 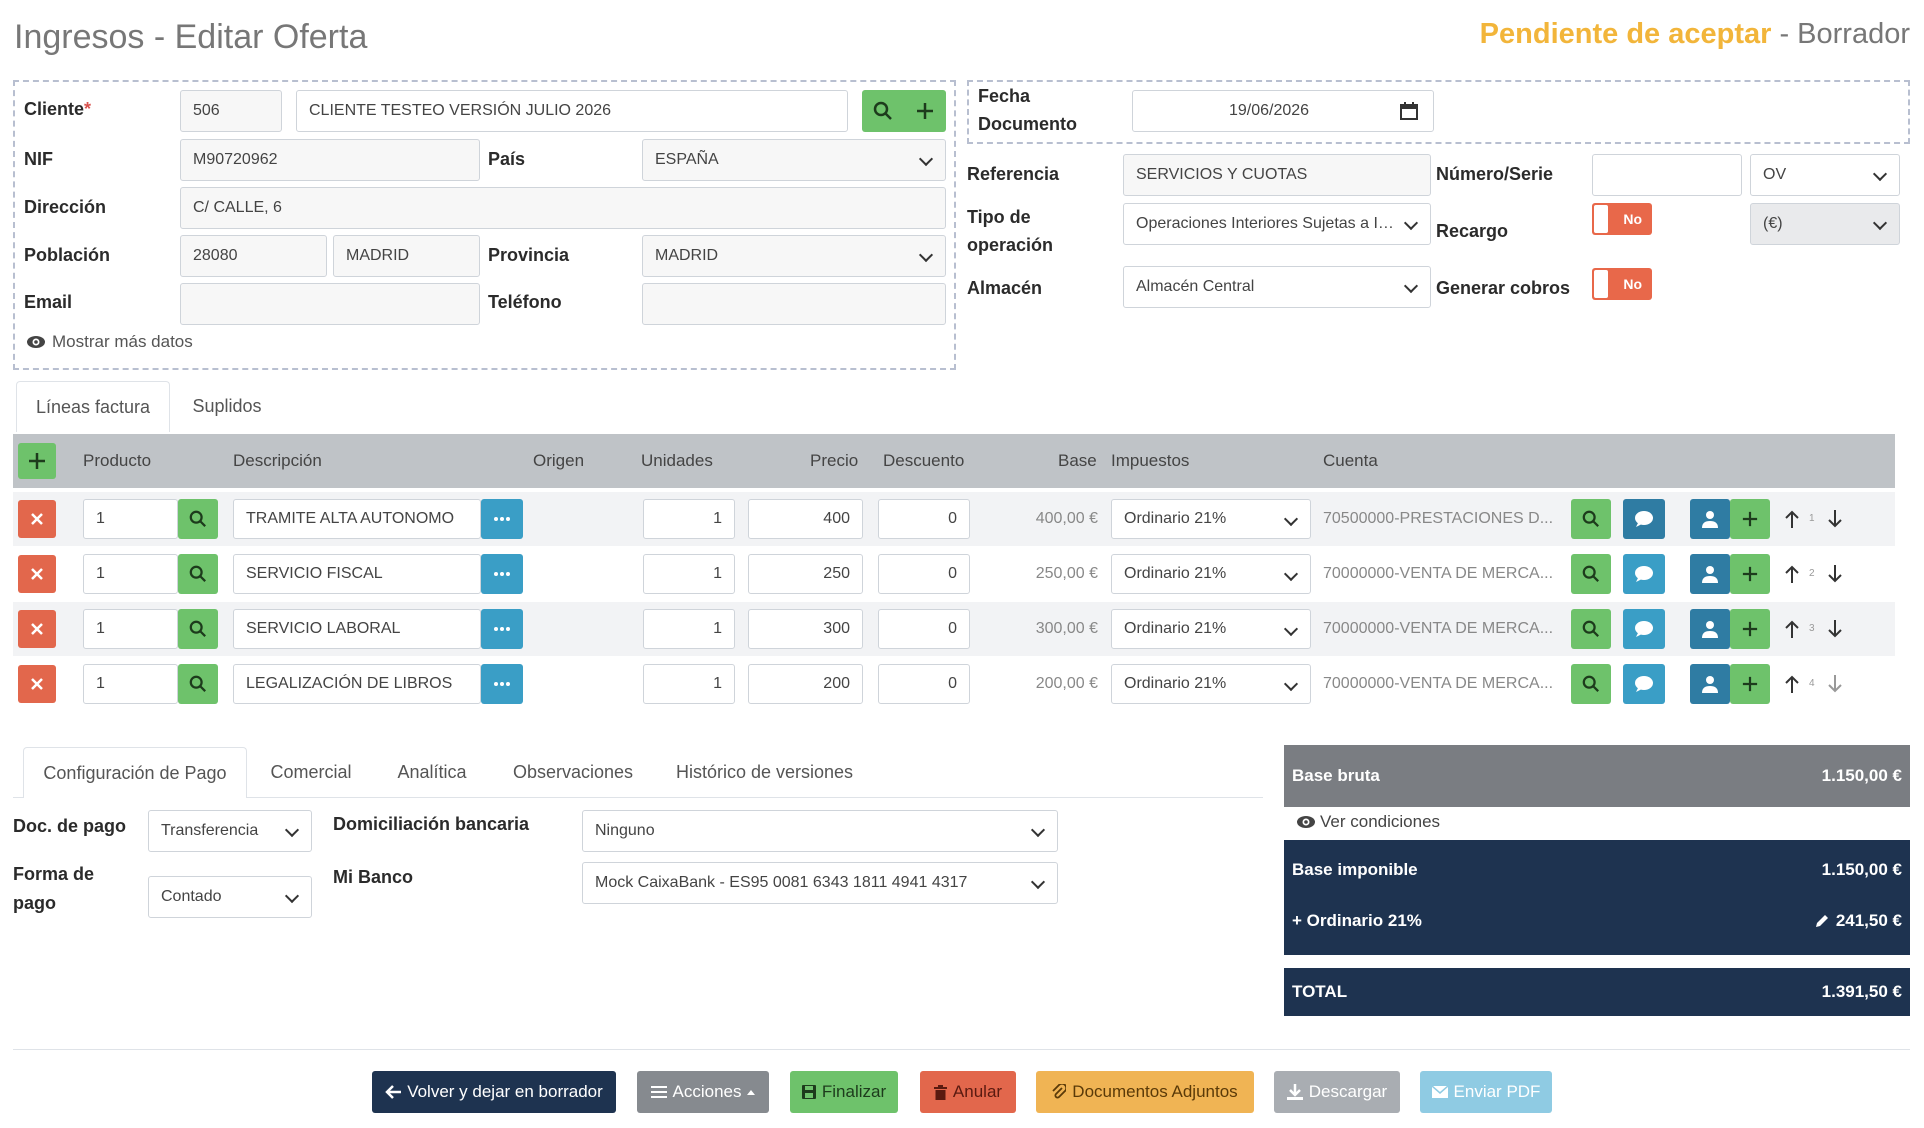 I want to click on volver-borrador-button: Volver y dejar en borrador, so click(x=494, y=1092).